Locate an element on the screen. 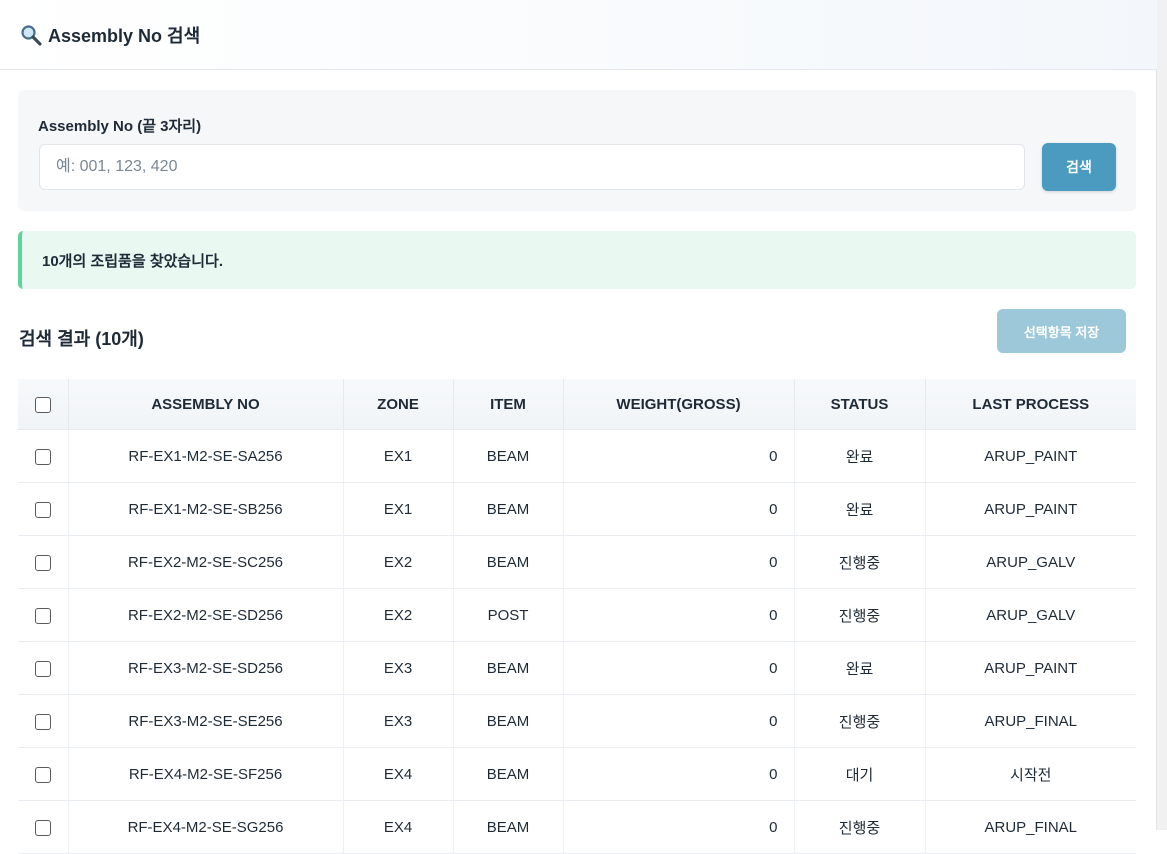 Image resolution: width=1167 pixels, height=854 pixels. column-header-zone: ZONE is located at coordinates (398, 404).